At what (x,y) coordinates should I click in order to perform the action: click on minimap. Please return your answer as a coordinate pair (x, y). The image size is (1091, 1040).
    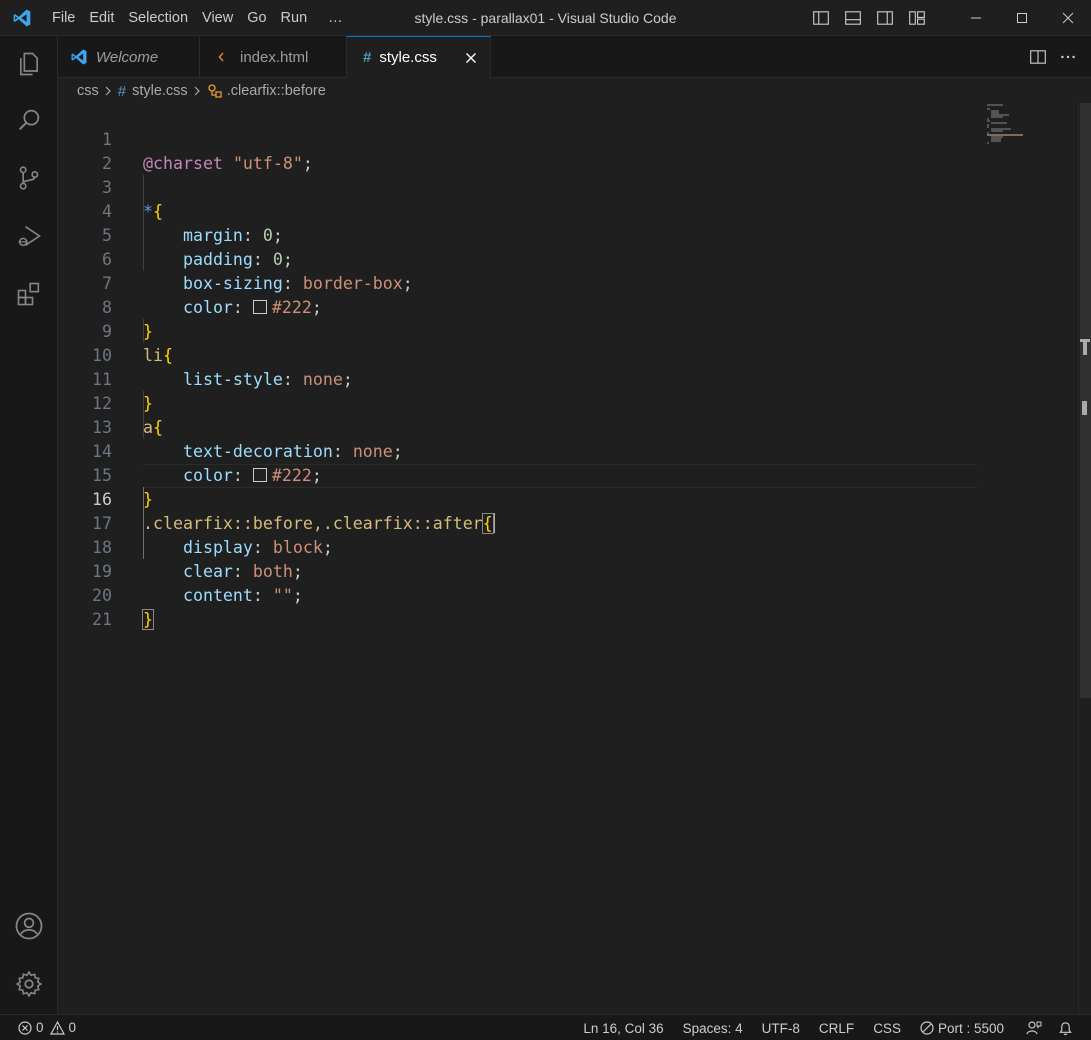
    Looking at the image, I should click on (1025, 133).